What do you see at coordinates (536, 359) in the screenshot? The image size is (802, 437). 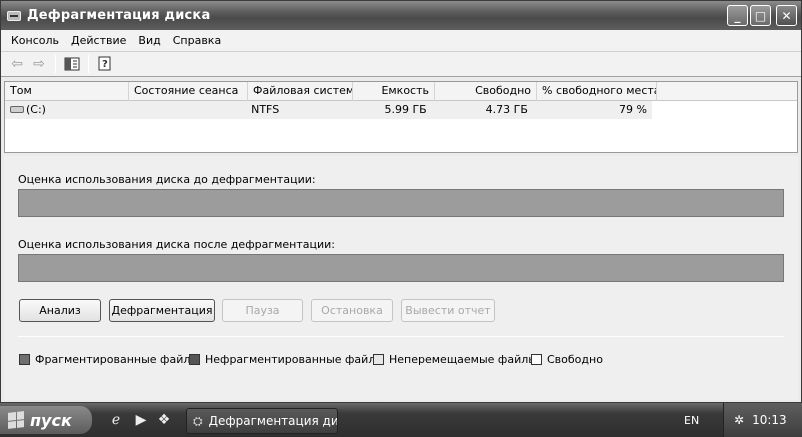 I see `free-swatch` at bounding box center [536, 359].